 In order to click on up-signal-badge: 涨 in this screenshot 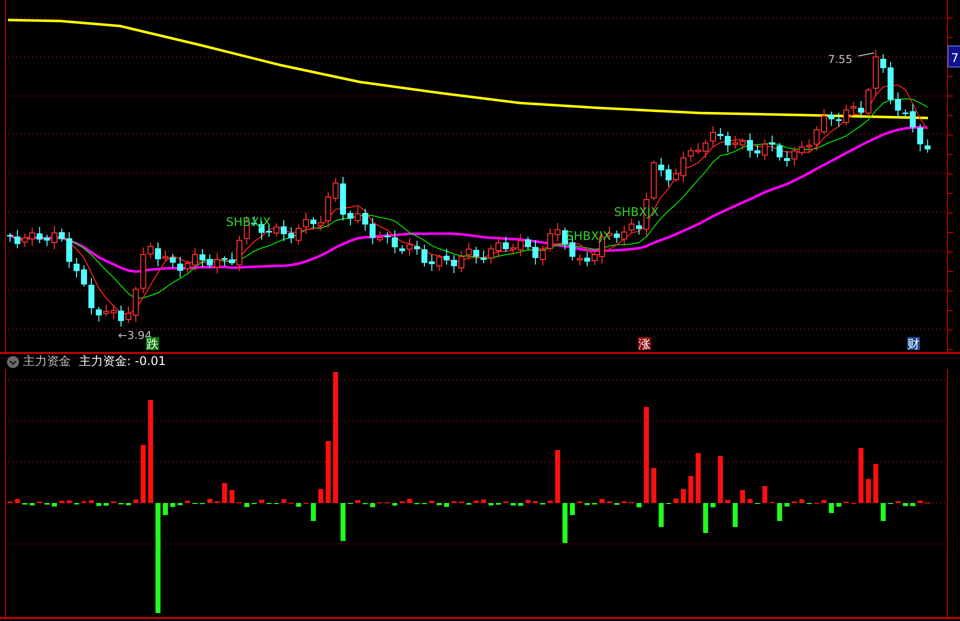, I will do `click(644, 344)`.